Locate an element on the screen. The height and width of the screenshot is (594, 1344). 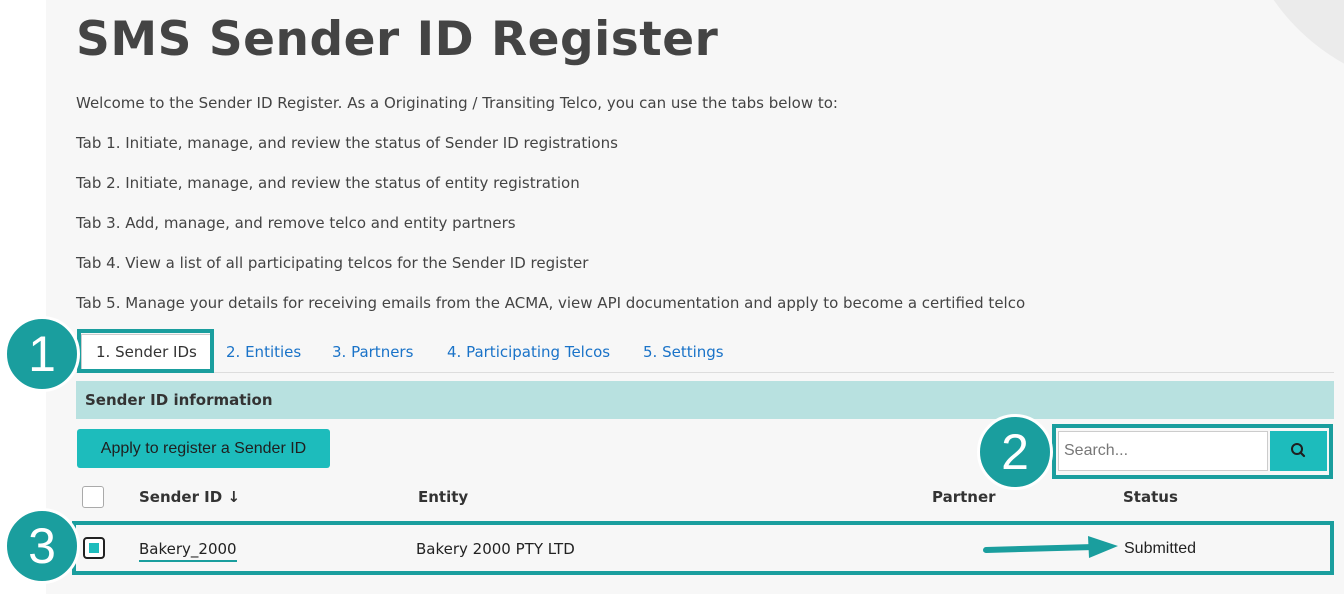
annotation-highlight-row is located at coordinates (703, 548).